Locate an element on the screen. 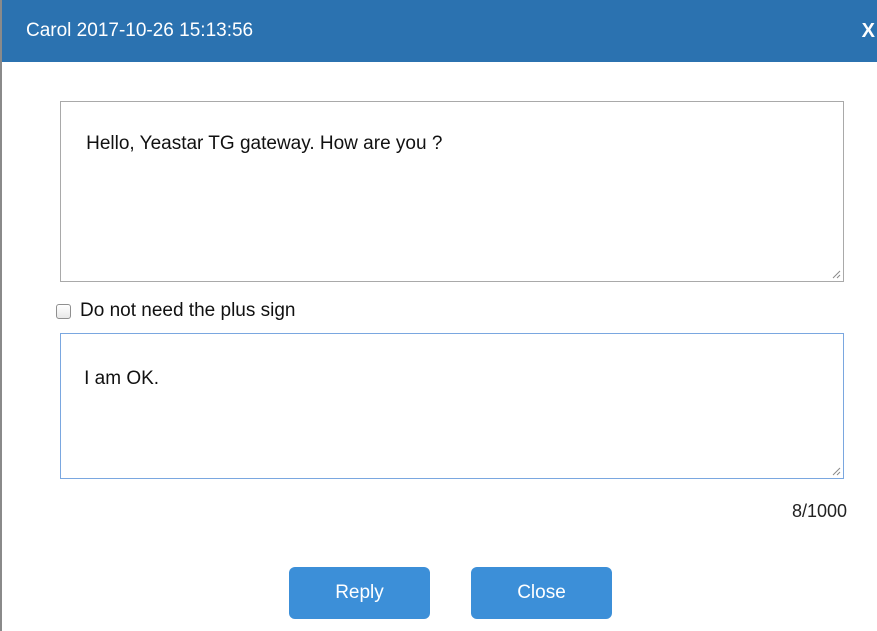  reply-text: I am OK. is located at coordinates (122, 378).